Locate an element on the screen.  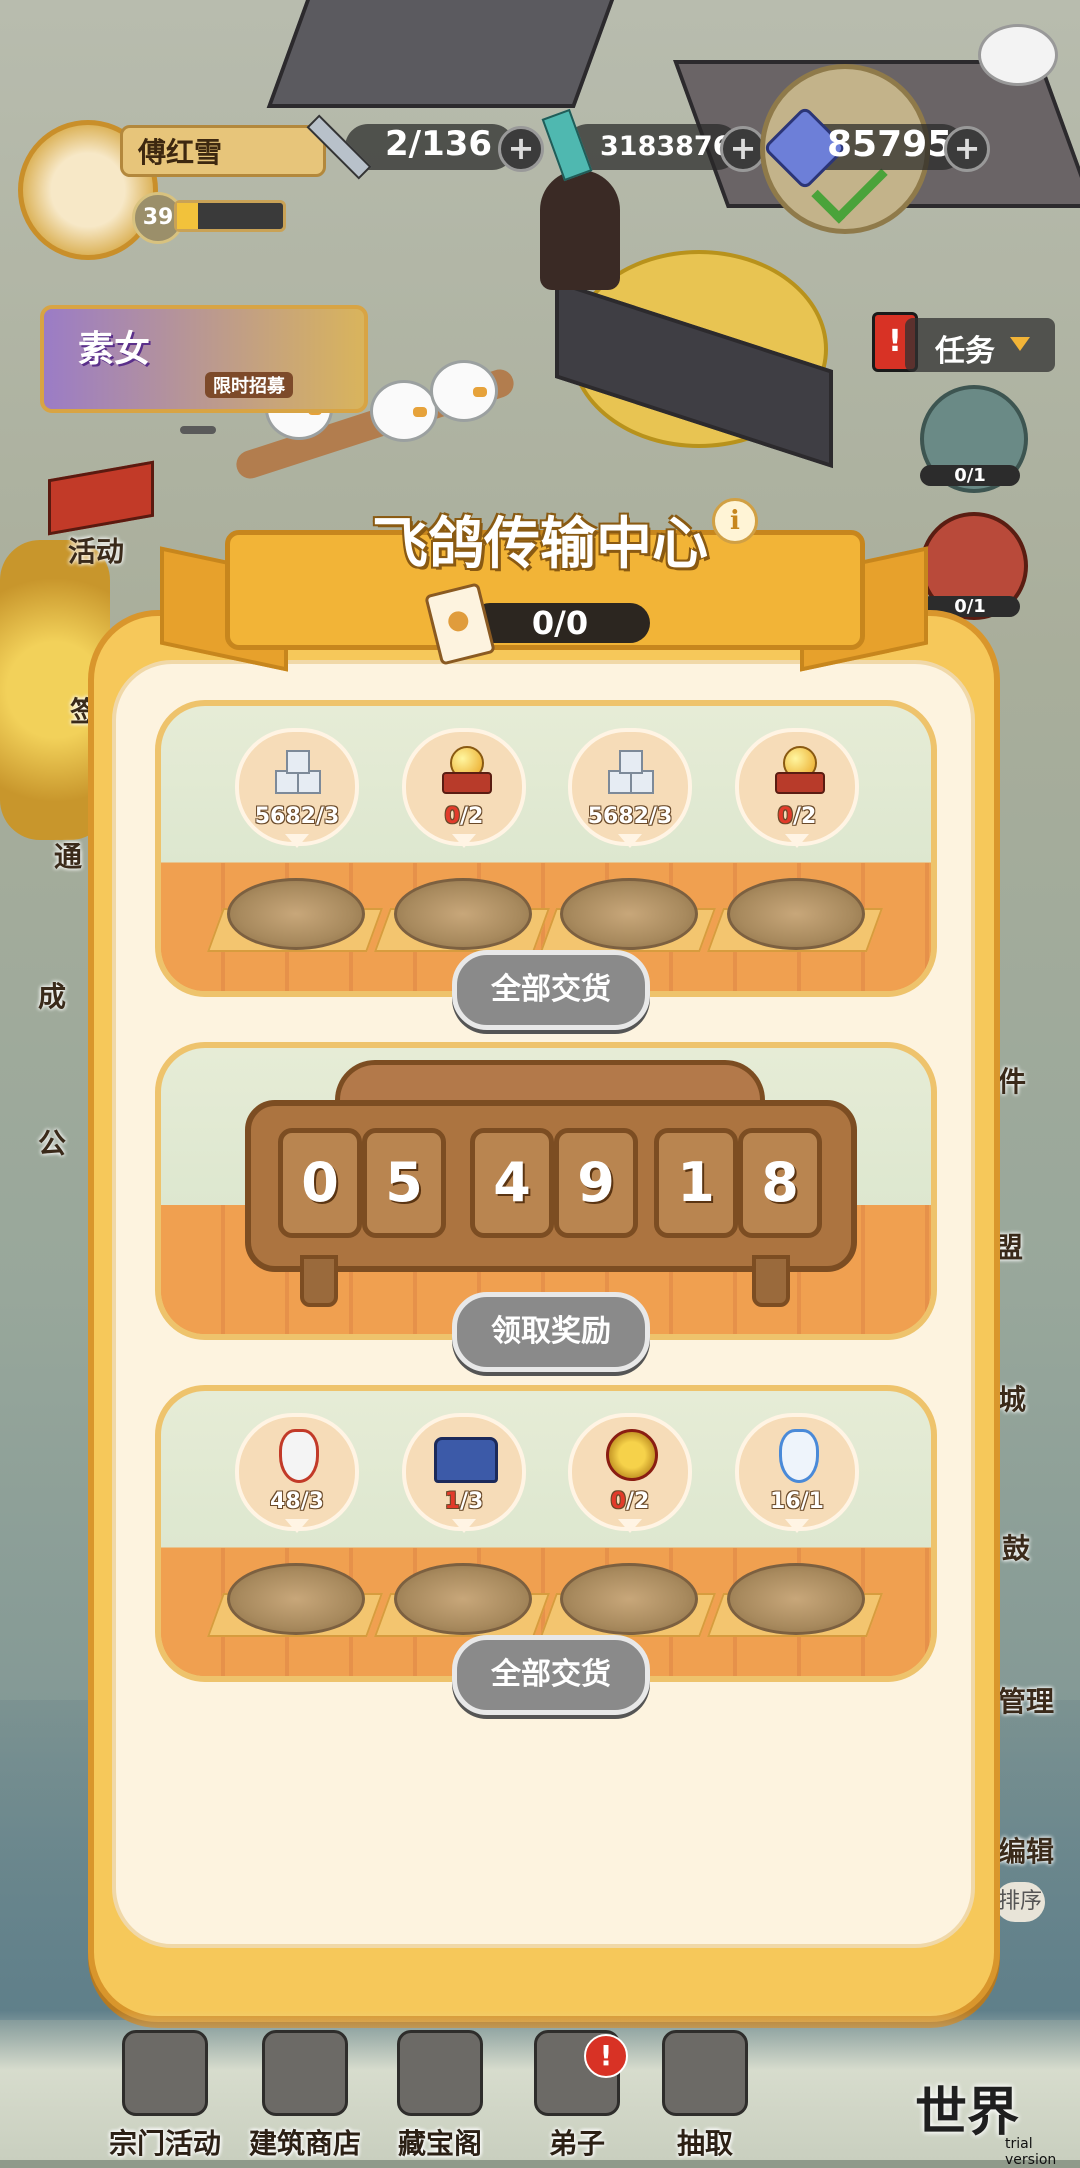
jade-value: 3183876 is located at coordinates (666, 146).